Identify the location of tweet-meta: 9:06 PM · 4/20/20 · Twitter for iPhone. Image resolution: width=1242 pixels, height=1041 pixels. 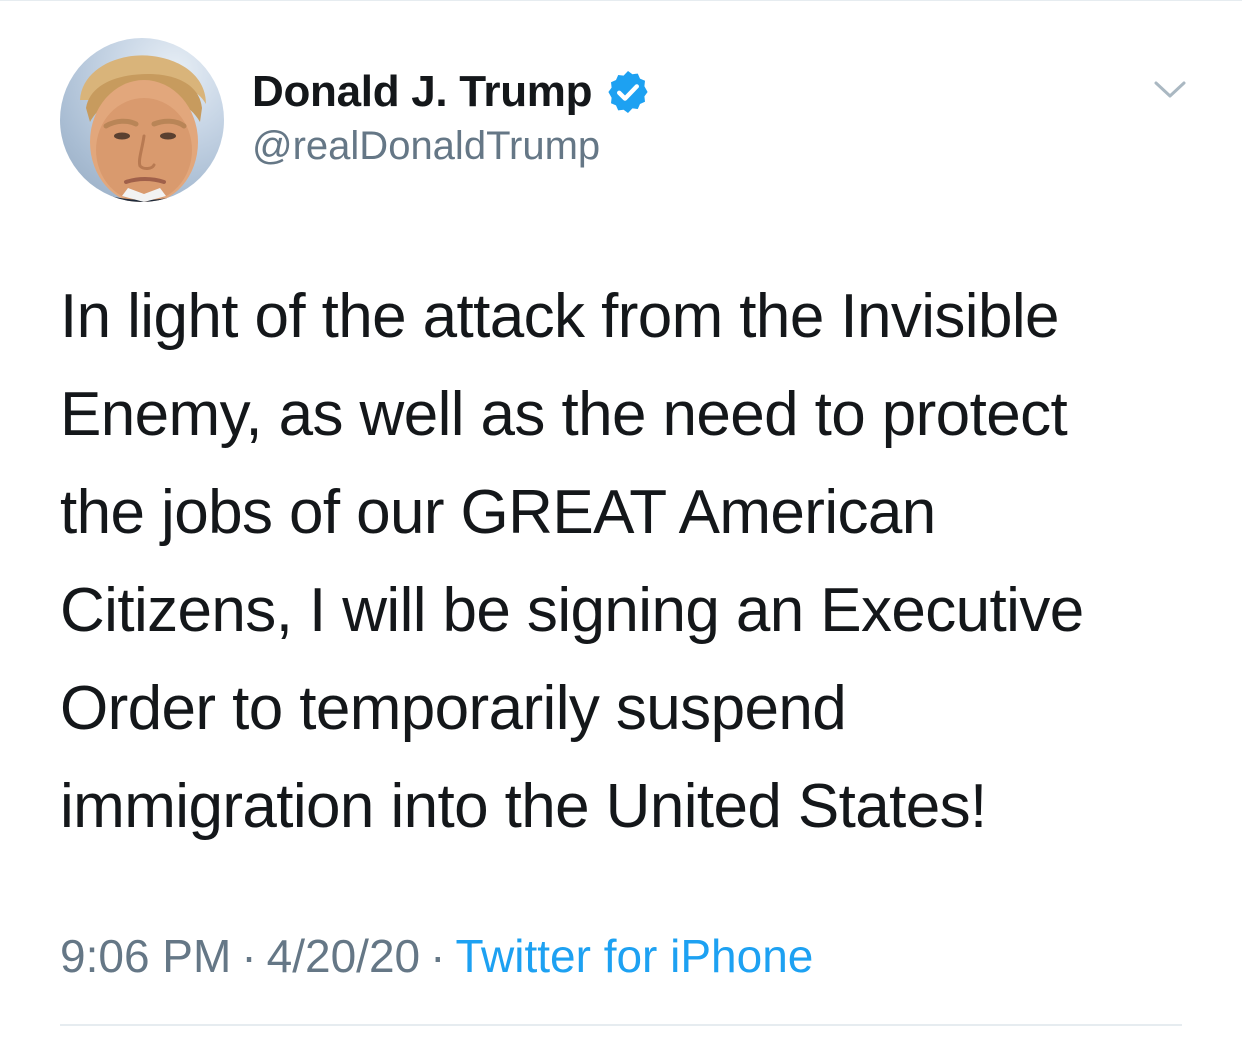
(436, 956).